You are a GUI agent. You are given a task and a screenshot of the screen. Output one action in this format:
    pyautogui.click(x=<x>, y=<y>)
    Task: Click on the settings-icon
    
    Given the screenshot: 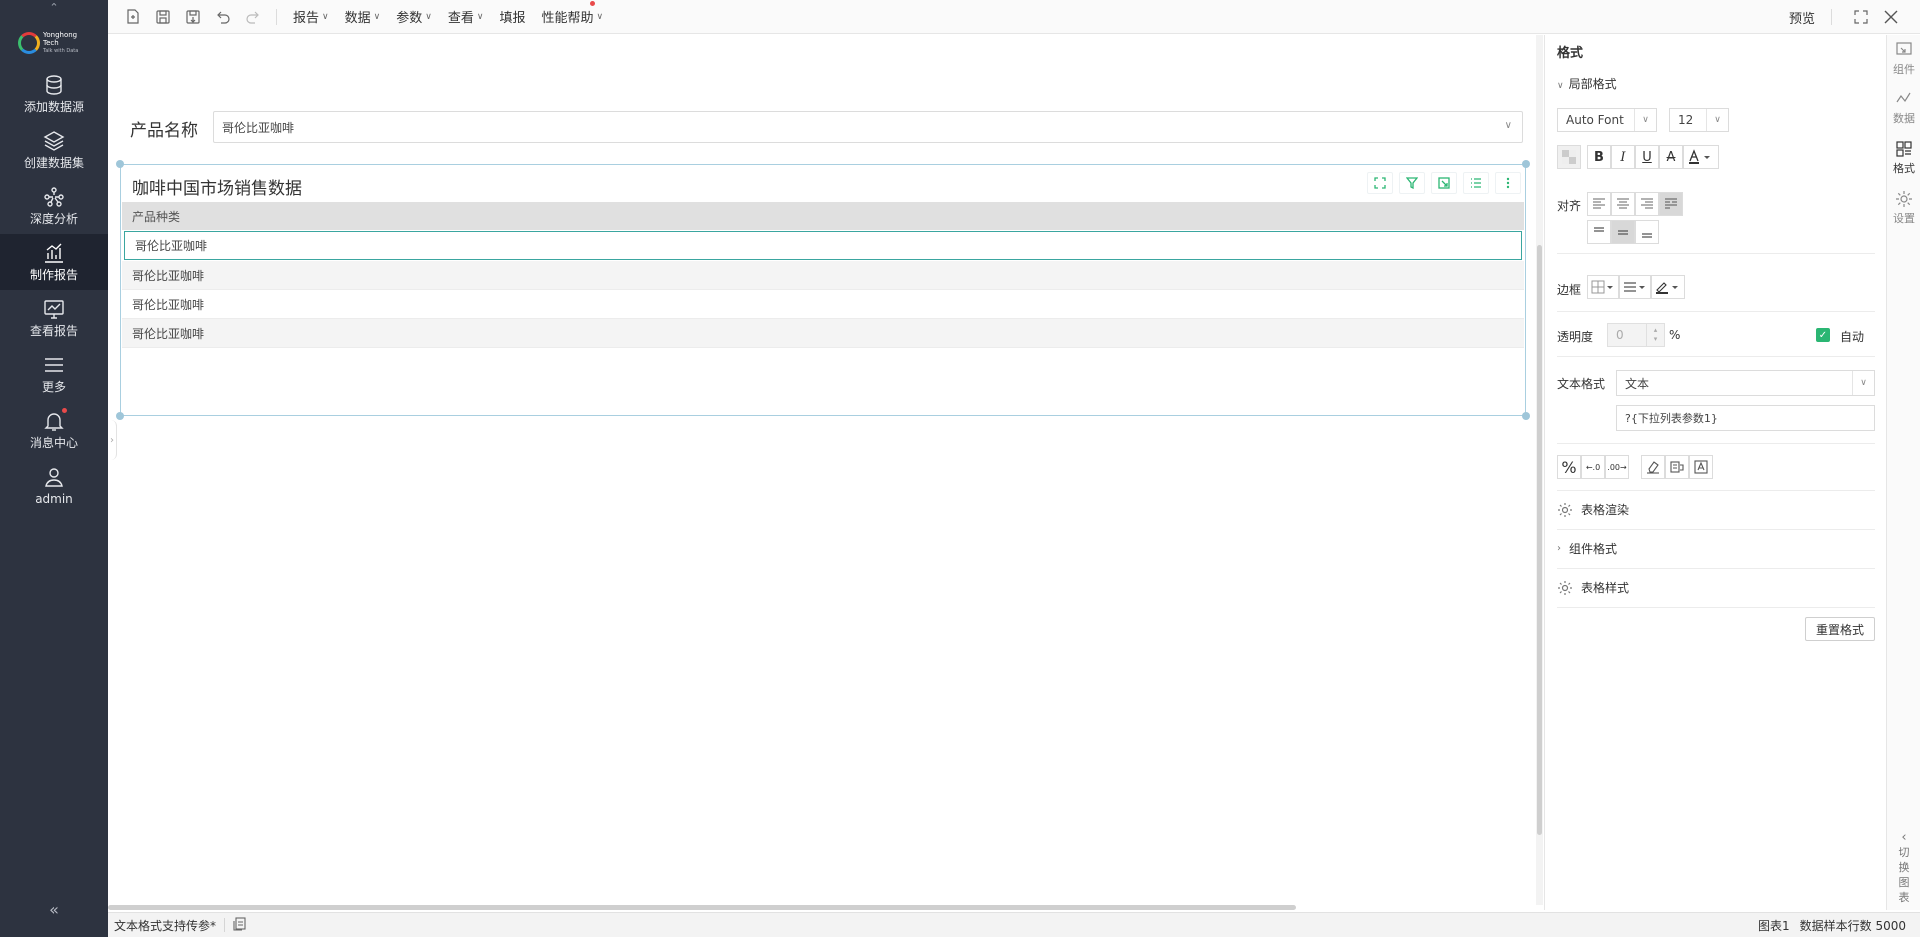 What is the action you would take?
    pyautogui.click(x=1904, y=199)
    